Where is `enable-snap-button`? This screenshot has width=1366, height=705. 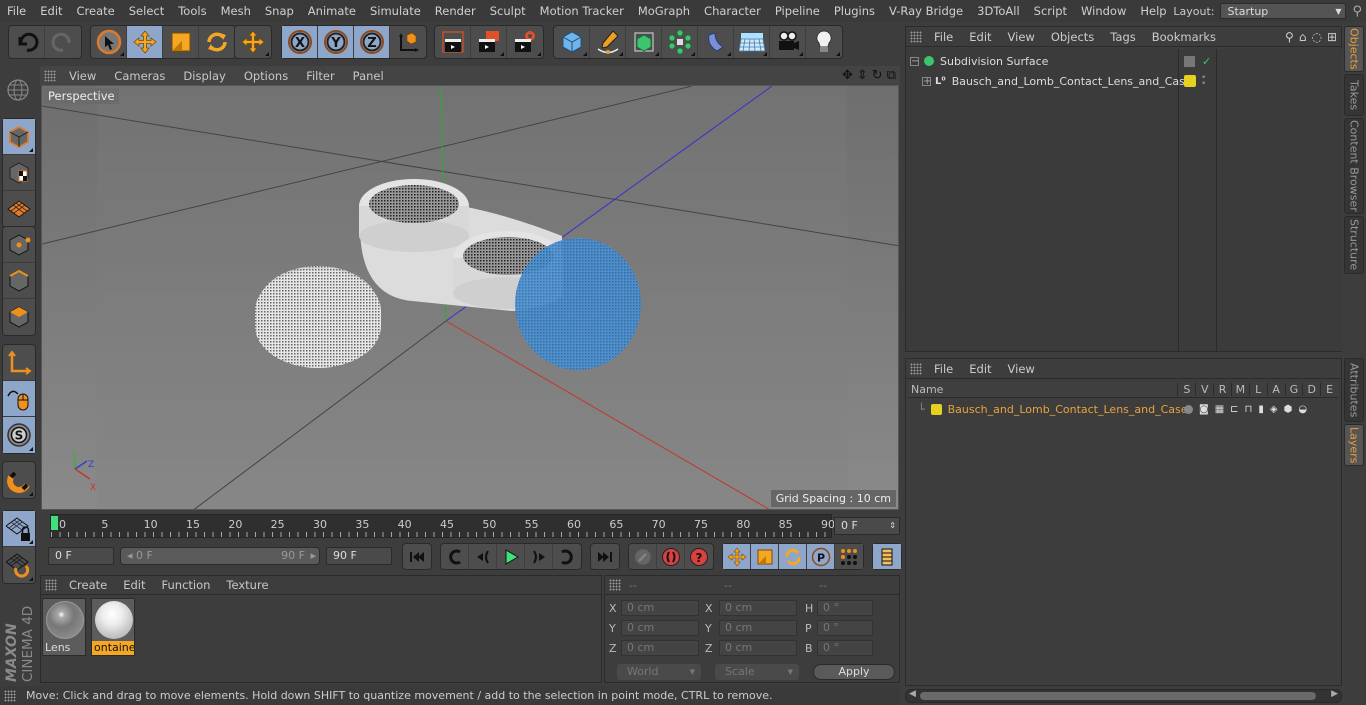 enable-snap-button is located at coordinates (19, 480).